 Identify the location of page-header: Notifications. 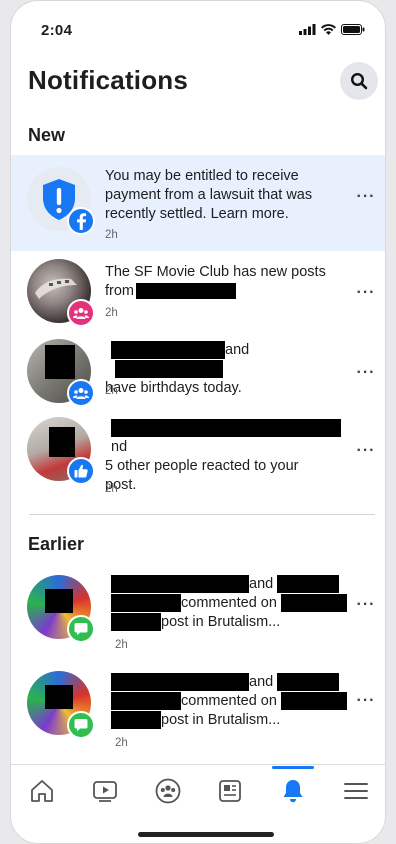
(198, 82).